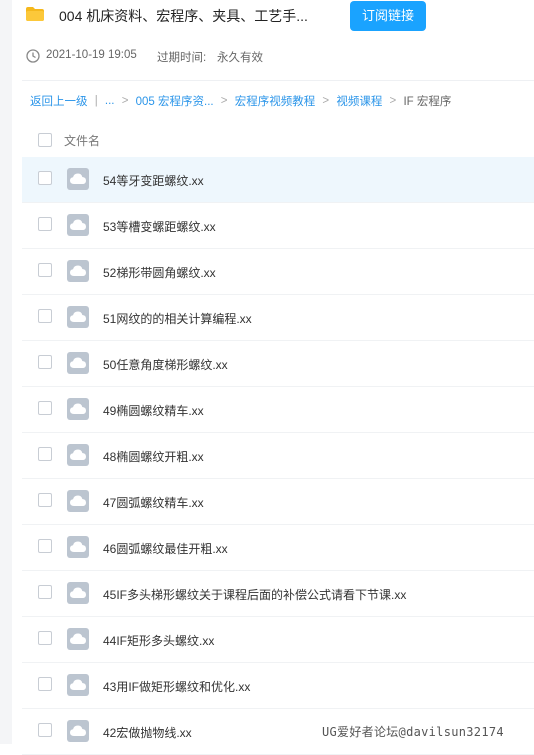 The width and height of the screenshot is (534, 755). I want to click on file-name: 49椭圆螺纹精车.xx, so click(153, 410).